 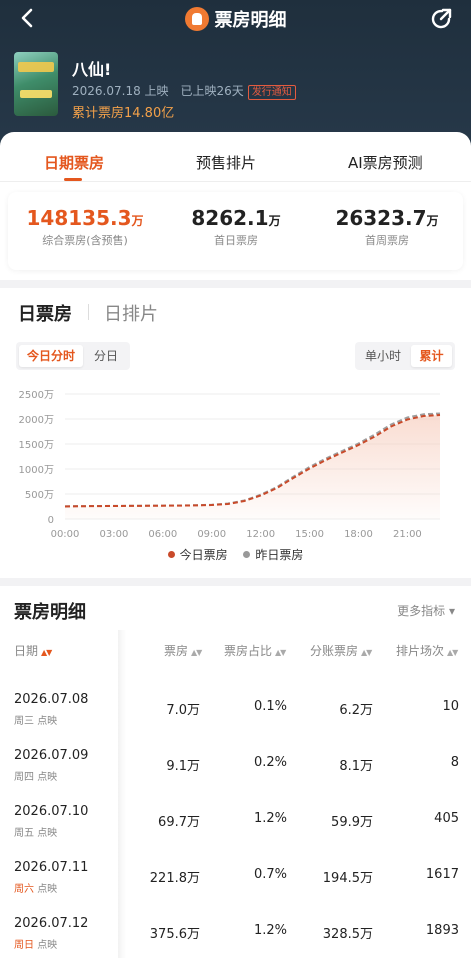 What do you see at coordinates (260, 534) in the screenshot?
I see `x-tick-label: 12:00` at bounding box center [260, 534].